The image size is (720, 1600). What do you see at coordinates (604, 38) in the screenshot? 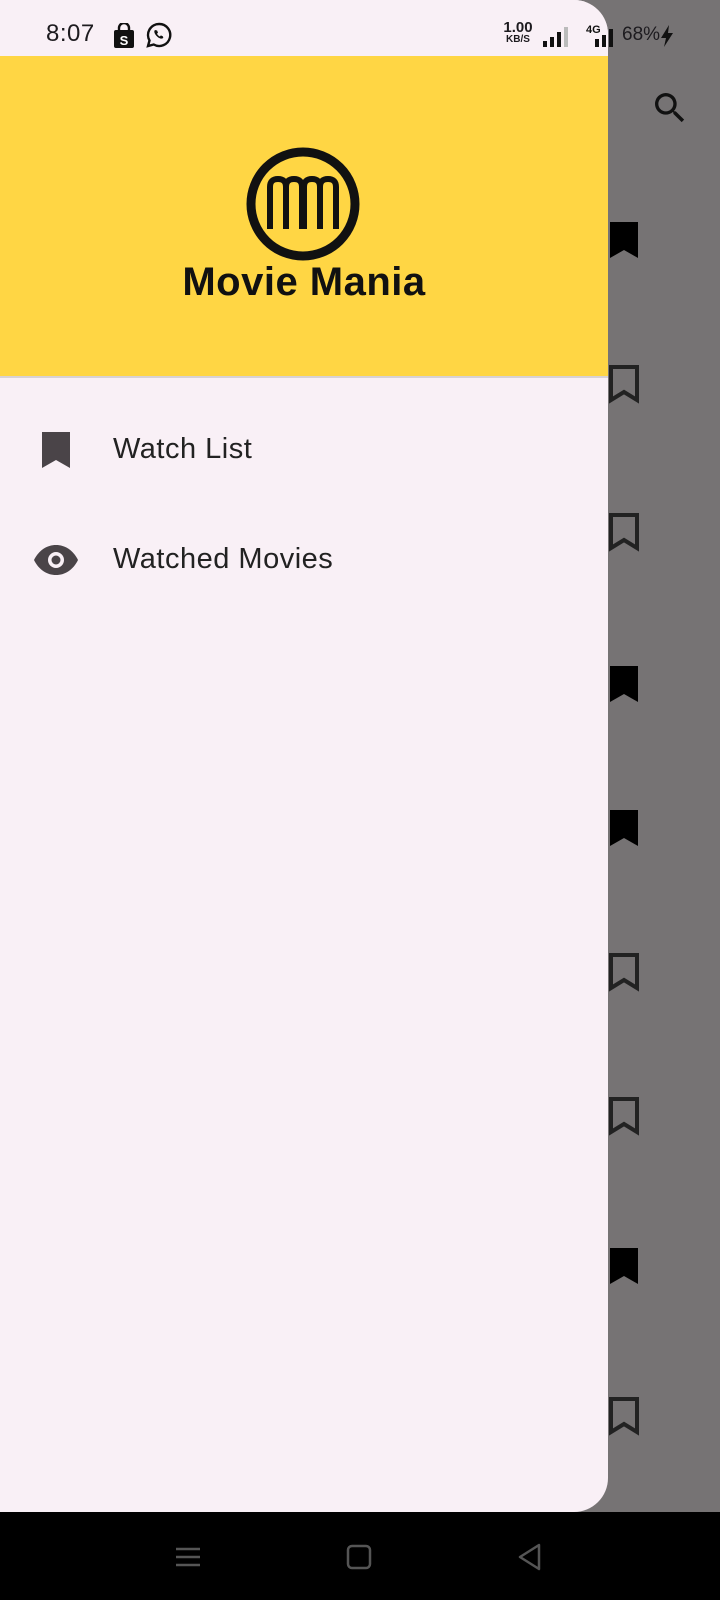
I see `signal-4g-icon` at bounding box center [604, 38].